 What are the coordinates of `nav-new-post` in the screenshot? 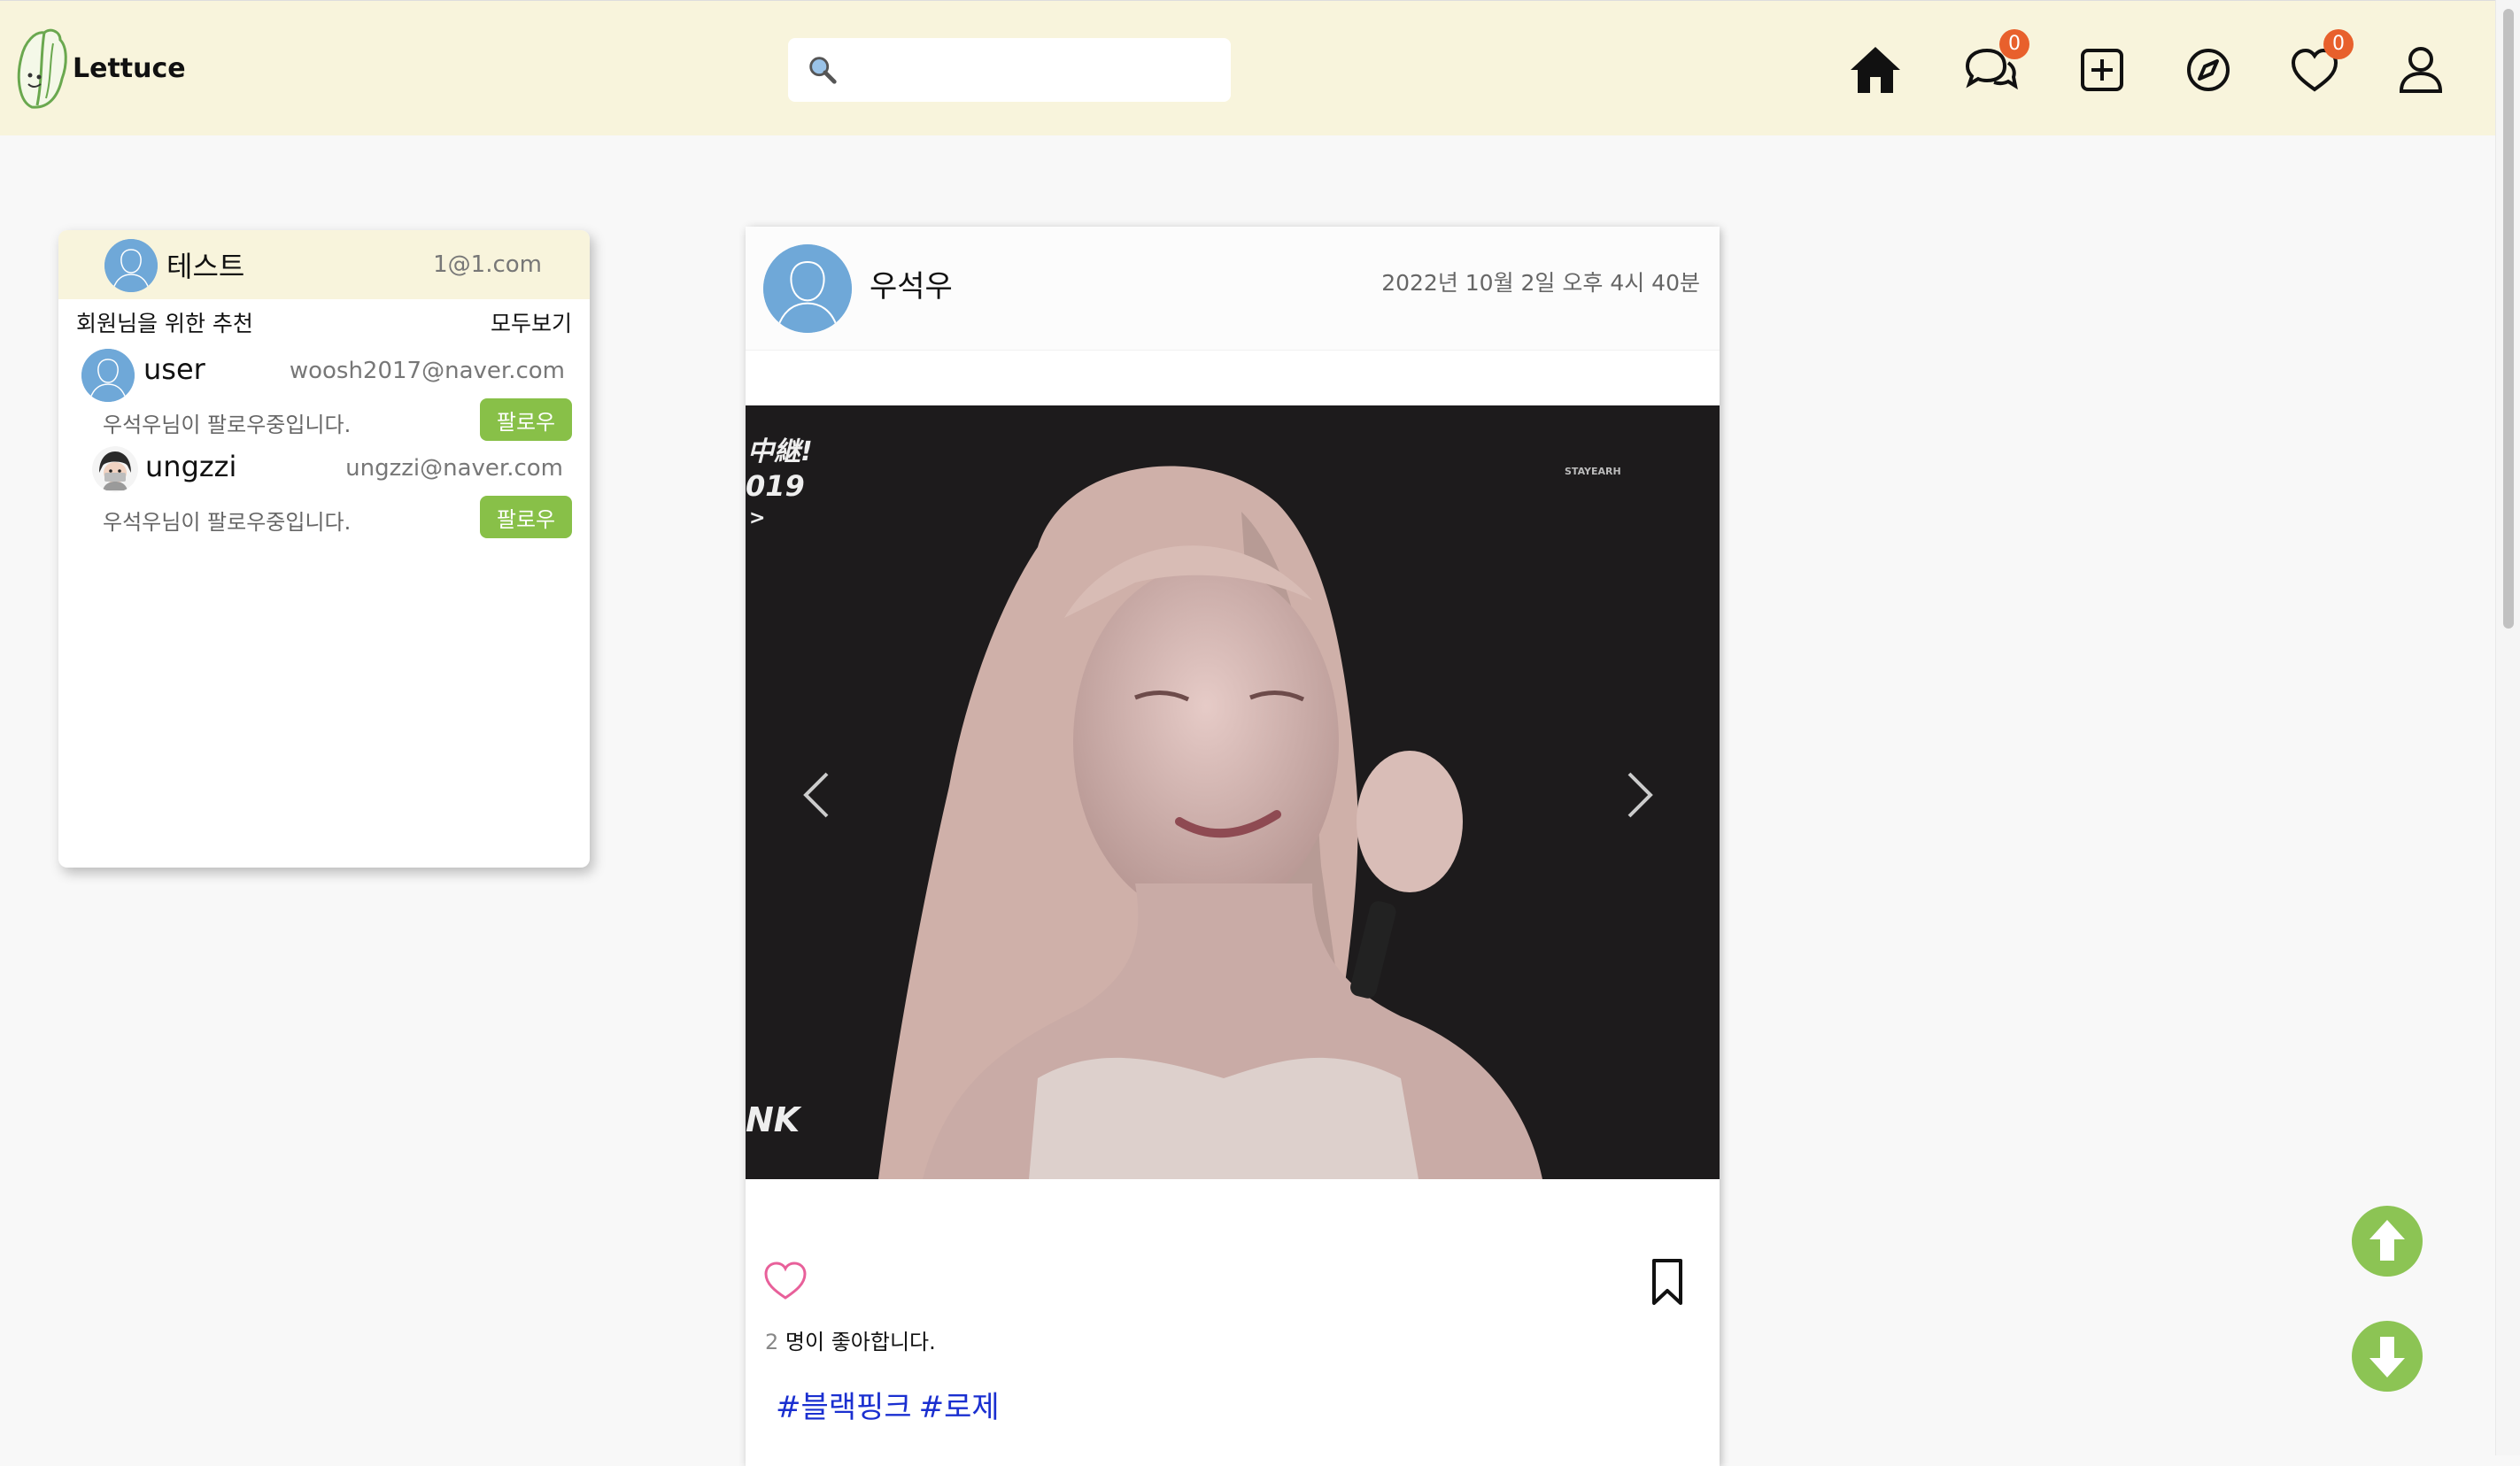 It's located at (2102, 70).